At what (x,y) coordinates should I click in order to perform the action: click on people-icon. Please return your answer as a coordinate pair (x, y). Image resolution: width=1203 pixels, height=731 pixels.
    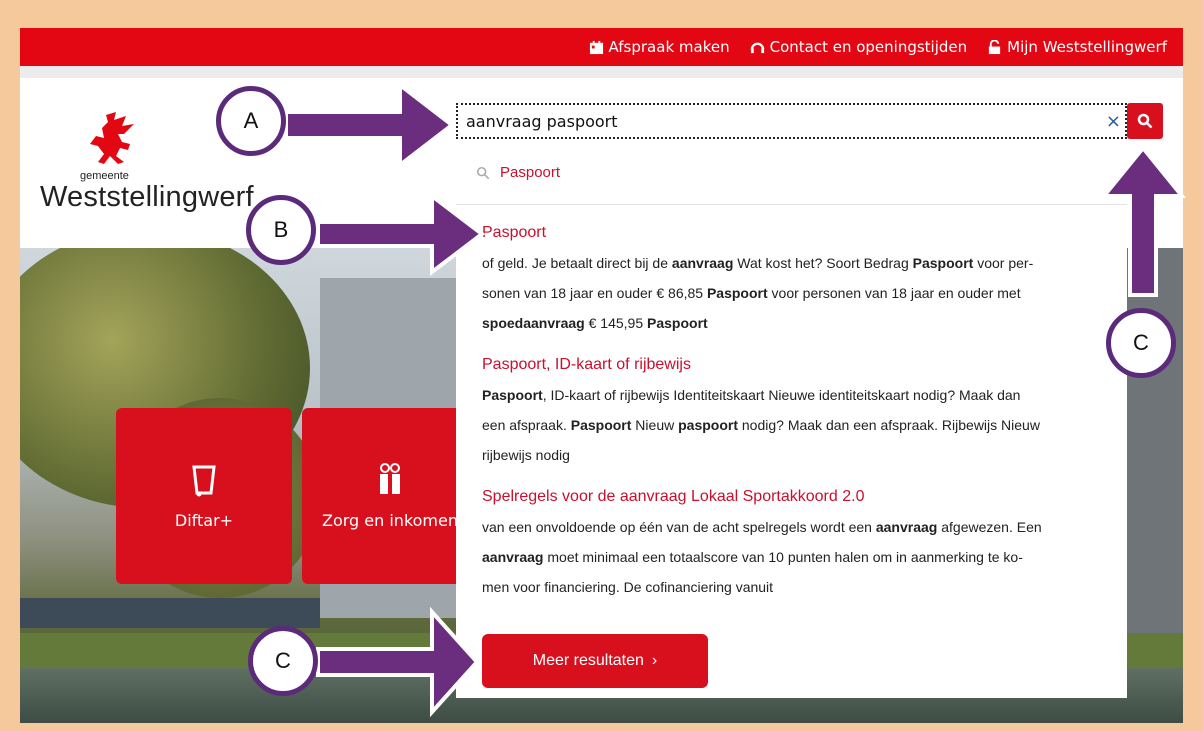
    Looking at the image, I should click on (390, 478).